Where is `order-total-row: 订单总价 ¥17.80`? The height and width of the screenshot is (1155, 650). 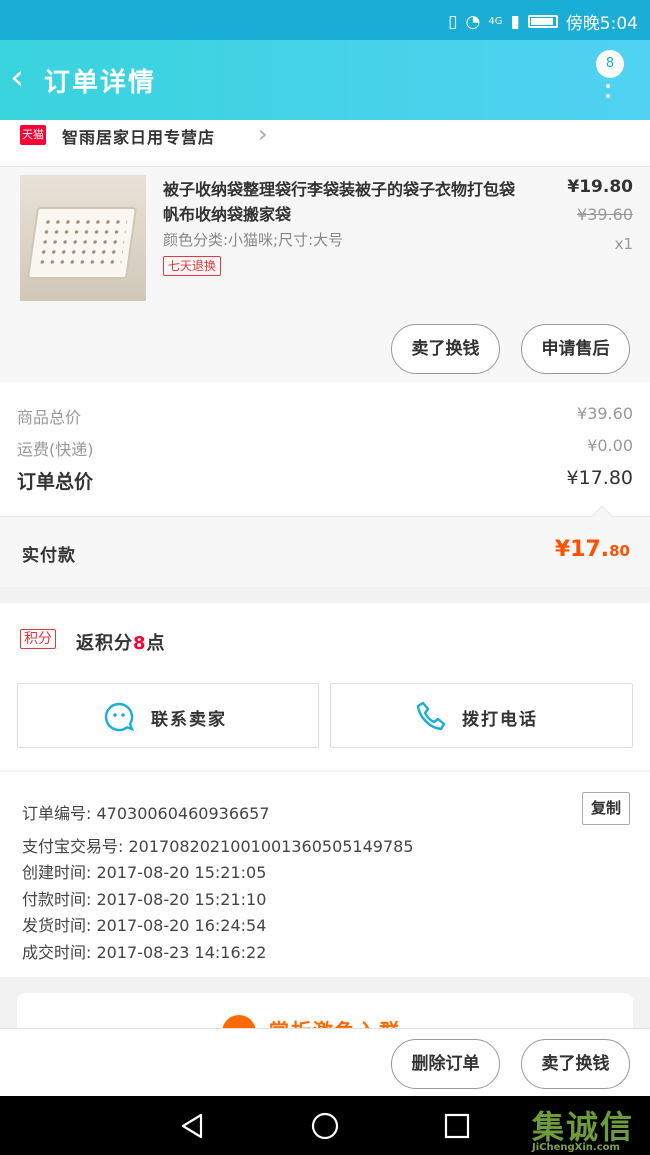 order-total-row: 订单总价 ¥17.80 is located at coordinates (325, 480).